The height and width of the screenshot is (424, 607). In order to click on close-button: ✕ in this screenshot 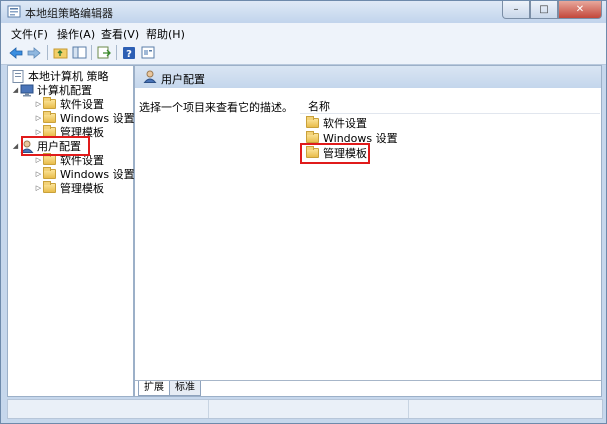, I will do `click(580, 10)`.